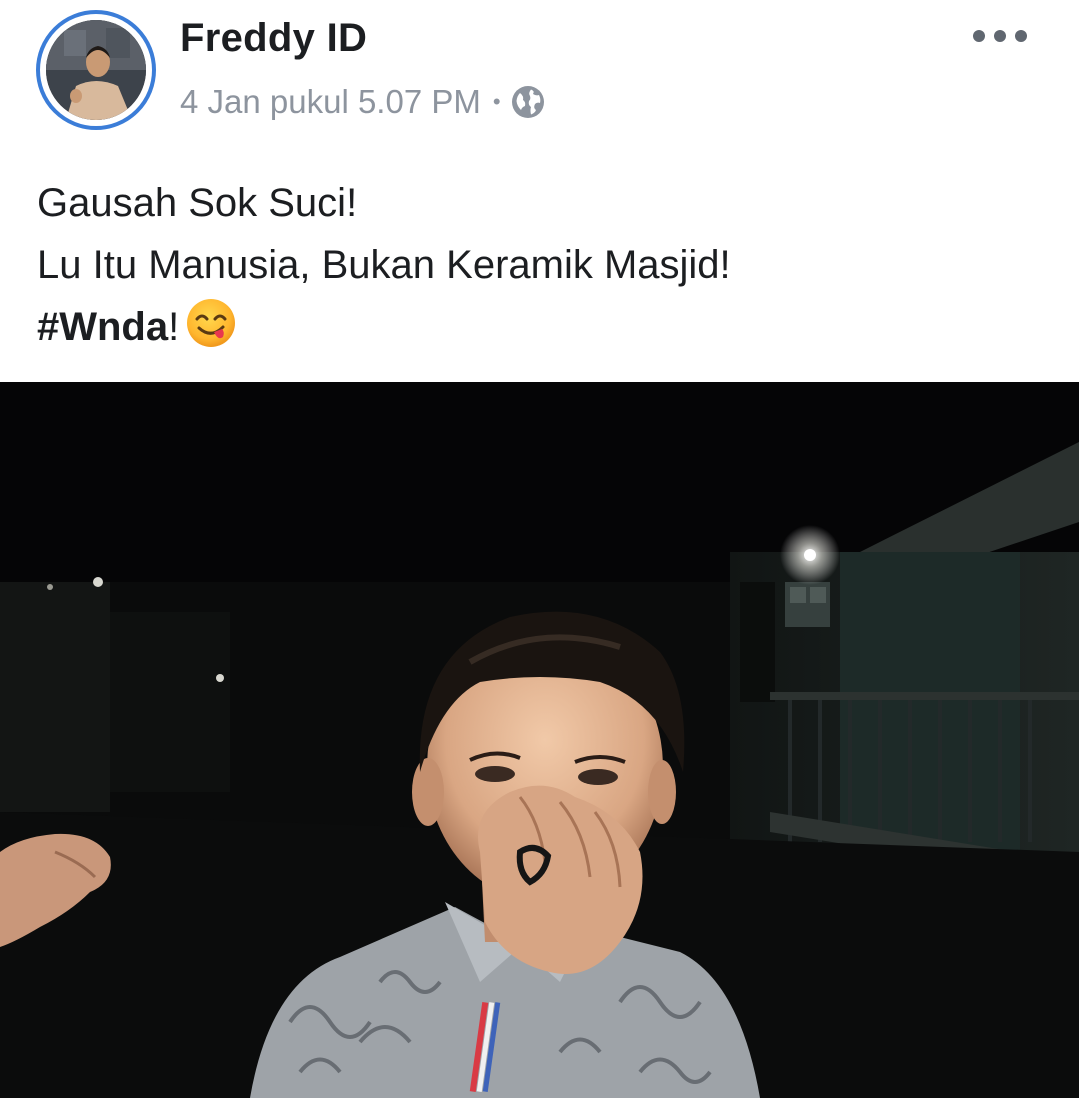  I want to click on post-header: Freddy ID 4 Jan pukul 5.07 PM •, so click(539, 75).